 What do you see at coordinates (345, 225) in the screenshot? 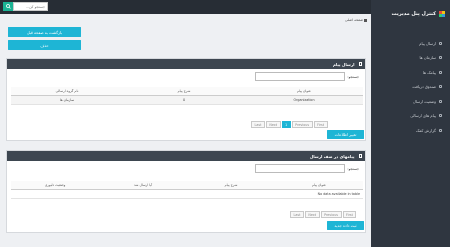
I see `add-new-button: ثبت داده جدید` at bounding box center [345, 225].